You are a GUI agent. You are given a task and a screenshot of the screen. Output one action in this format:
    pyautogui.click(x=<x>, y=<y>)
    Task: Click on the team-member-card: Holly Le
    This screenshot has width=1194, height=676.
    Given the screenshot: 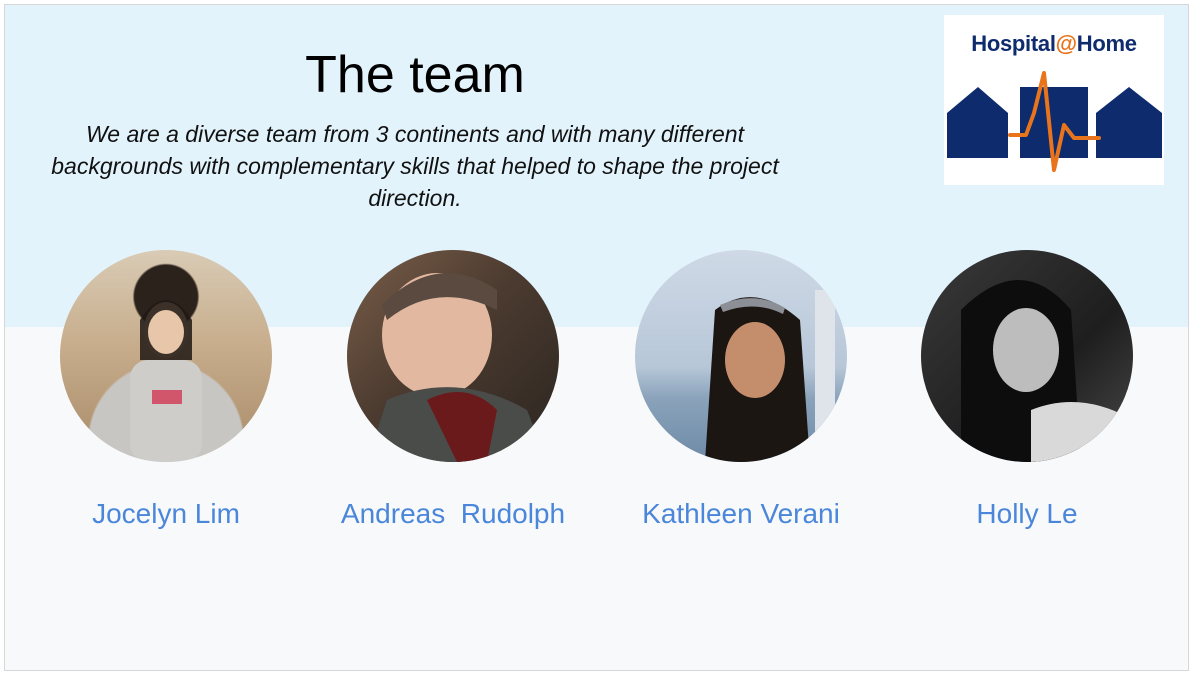 What is the action you would take?
    pyautogui.click(x=1027, y=390)
    